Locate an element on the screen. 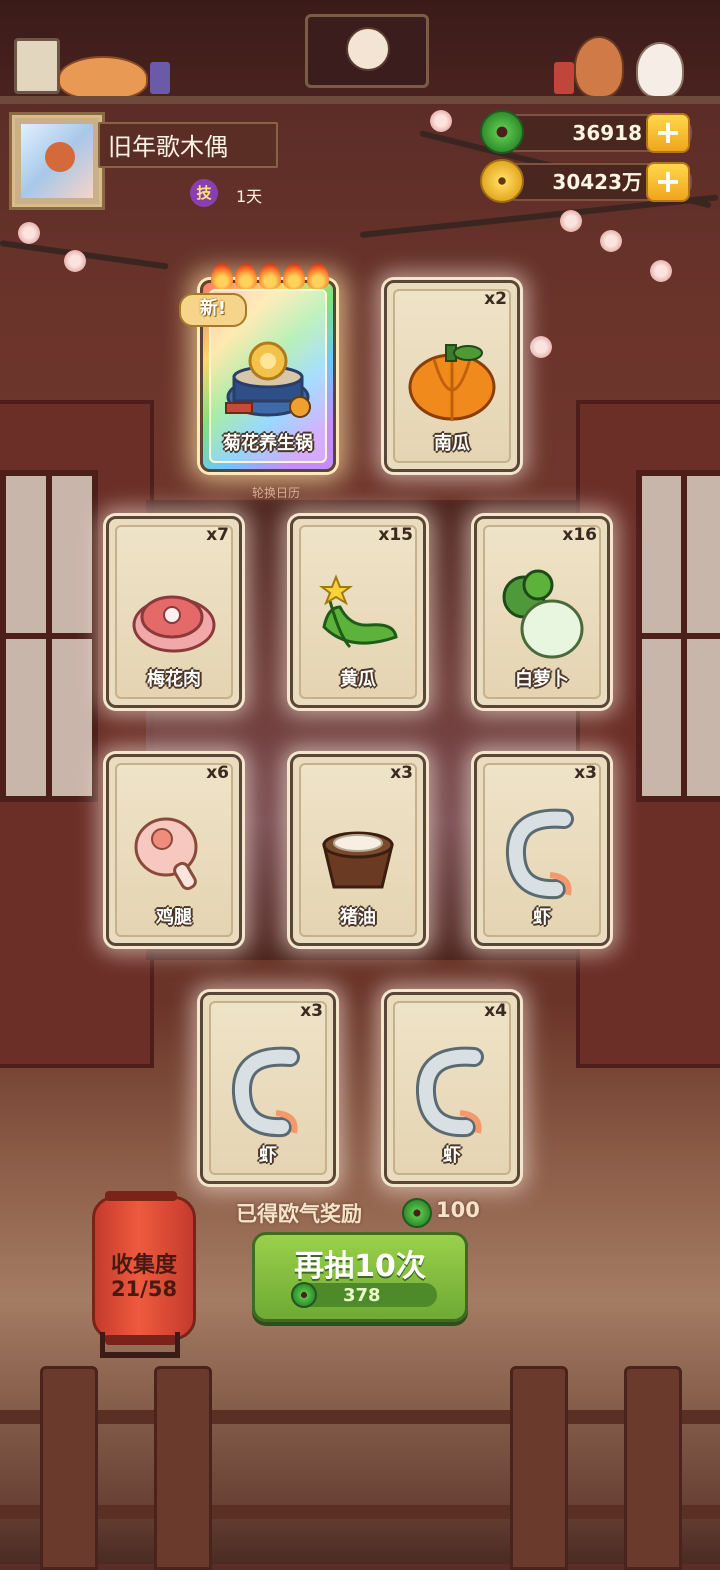  girl-character-icon is located at coordinates (599, 67).